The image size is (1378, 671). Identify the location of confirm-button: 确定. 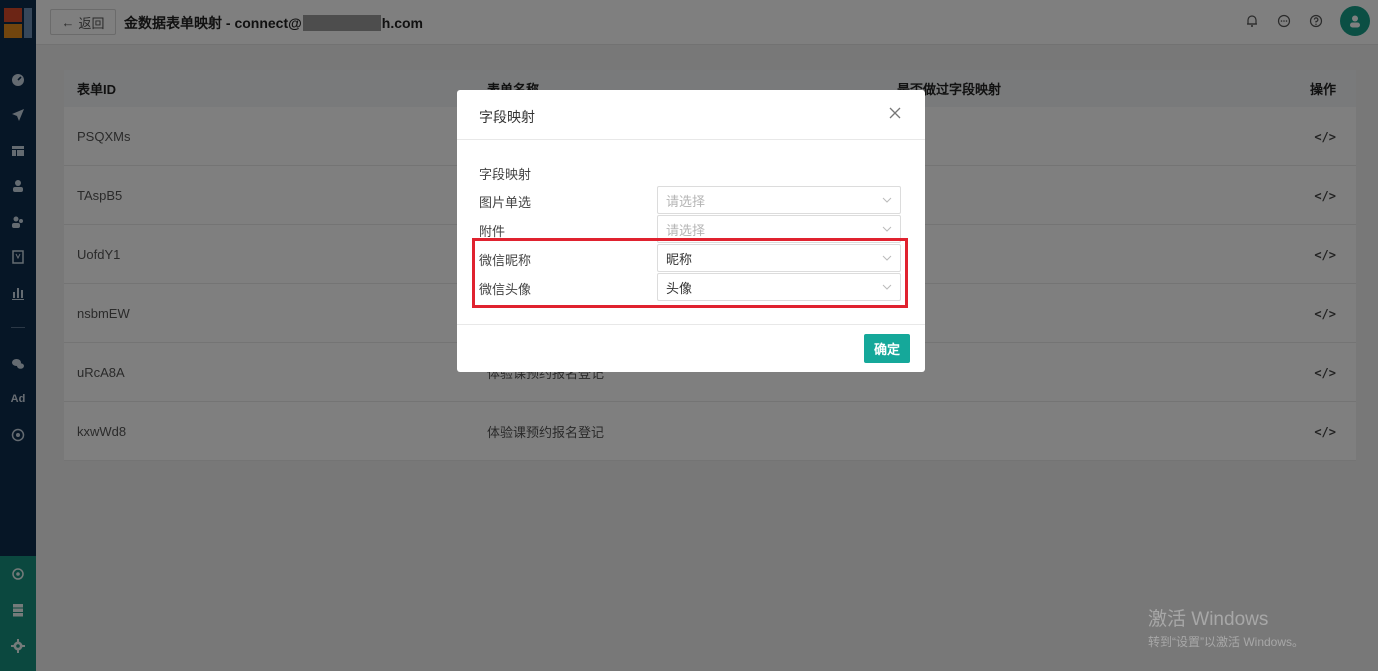
(887, 348).